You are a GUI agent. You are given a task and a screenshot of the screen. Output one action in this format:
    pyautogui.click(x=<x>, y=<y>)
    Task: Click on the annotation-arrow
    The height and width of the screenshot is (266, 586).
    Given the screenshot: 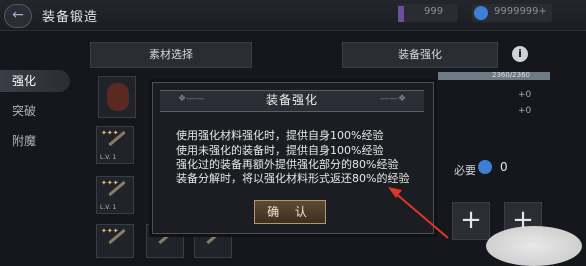 What is the action you would take?
    pyautogui.click(x=418, y=213)
    